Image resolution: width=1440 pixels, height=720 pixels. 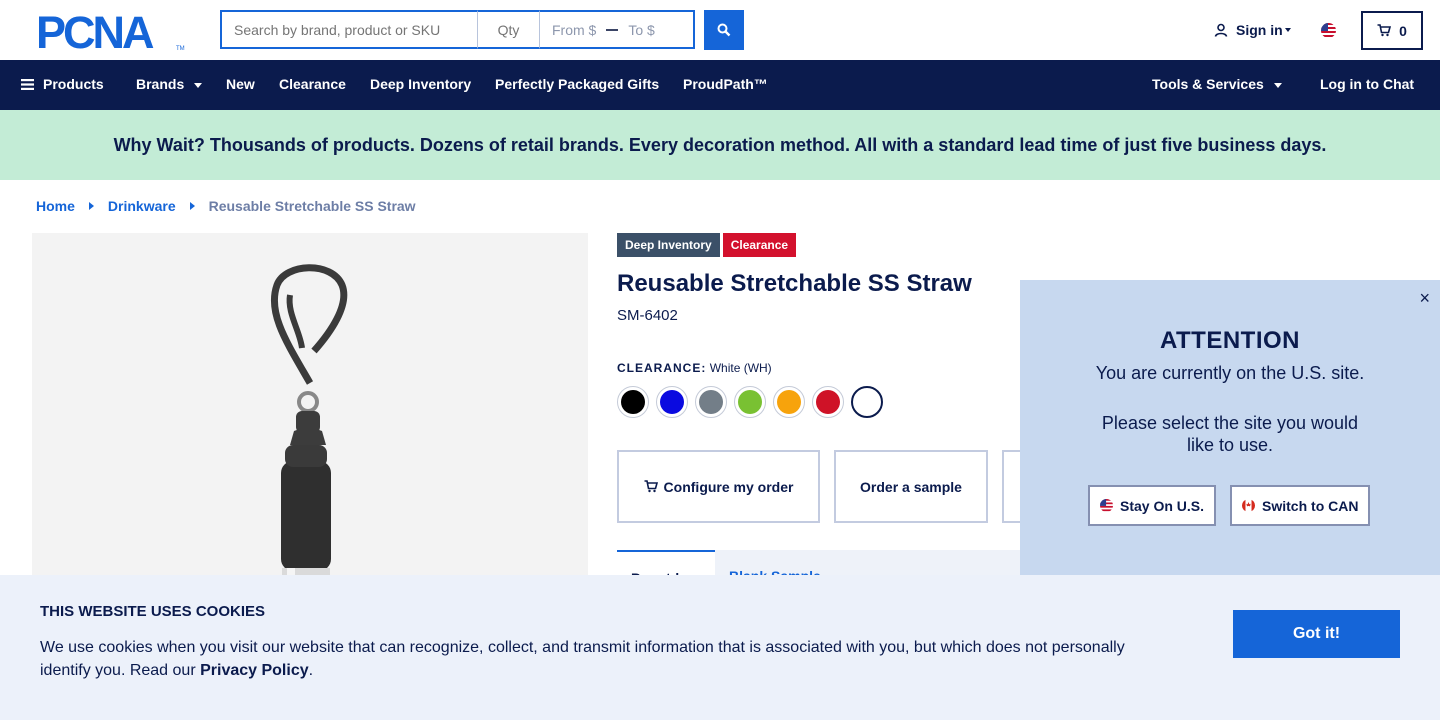 I want to click on breadcrumb-category: Drinkware, so click(x=142, y=206).